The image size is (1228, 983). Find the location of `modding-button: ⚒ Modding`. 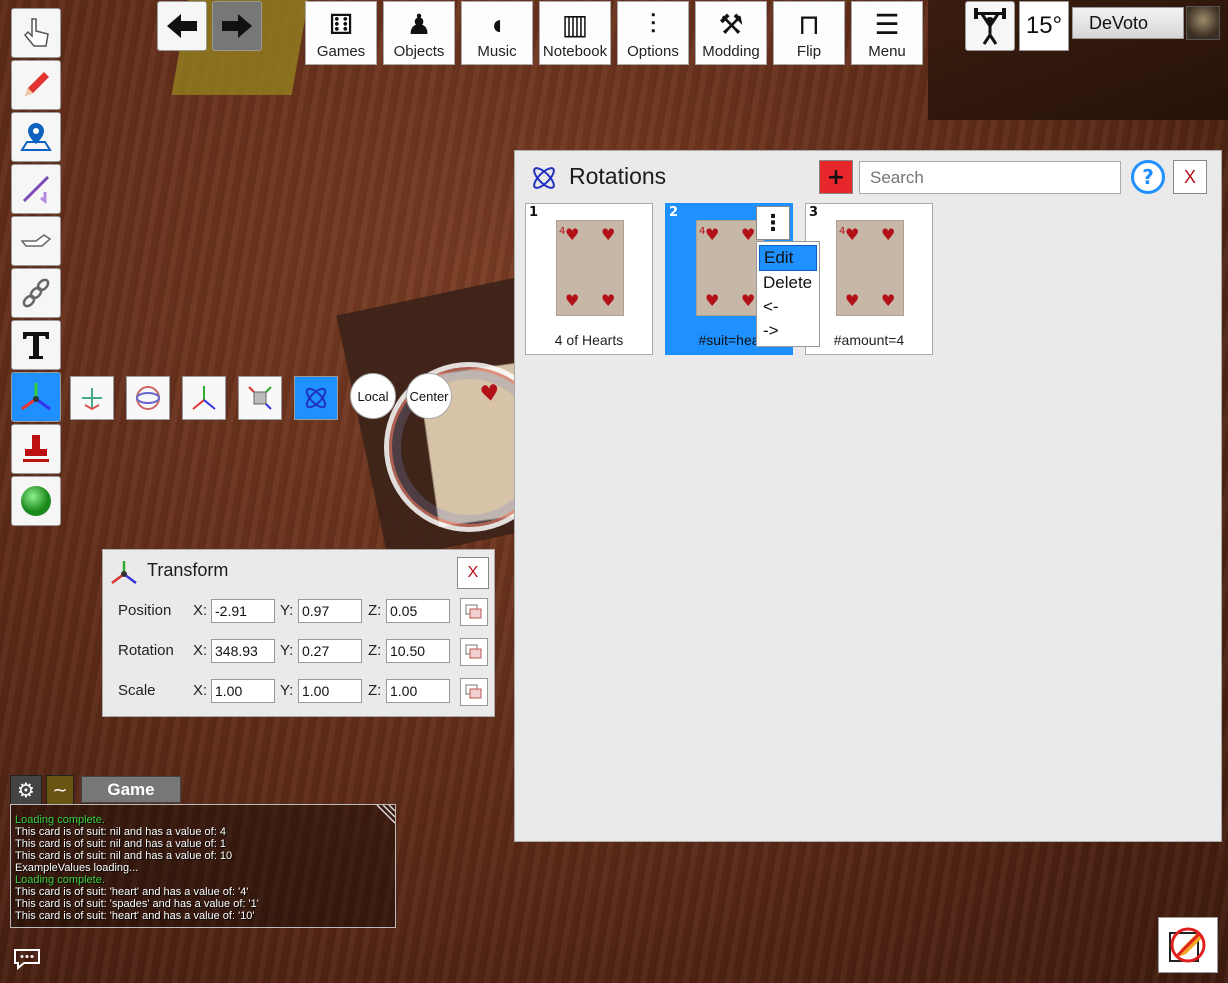

modding-button: ⚒ Modding is located at coordinates (731, 33).